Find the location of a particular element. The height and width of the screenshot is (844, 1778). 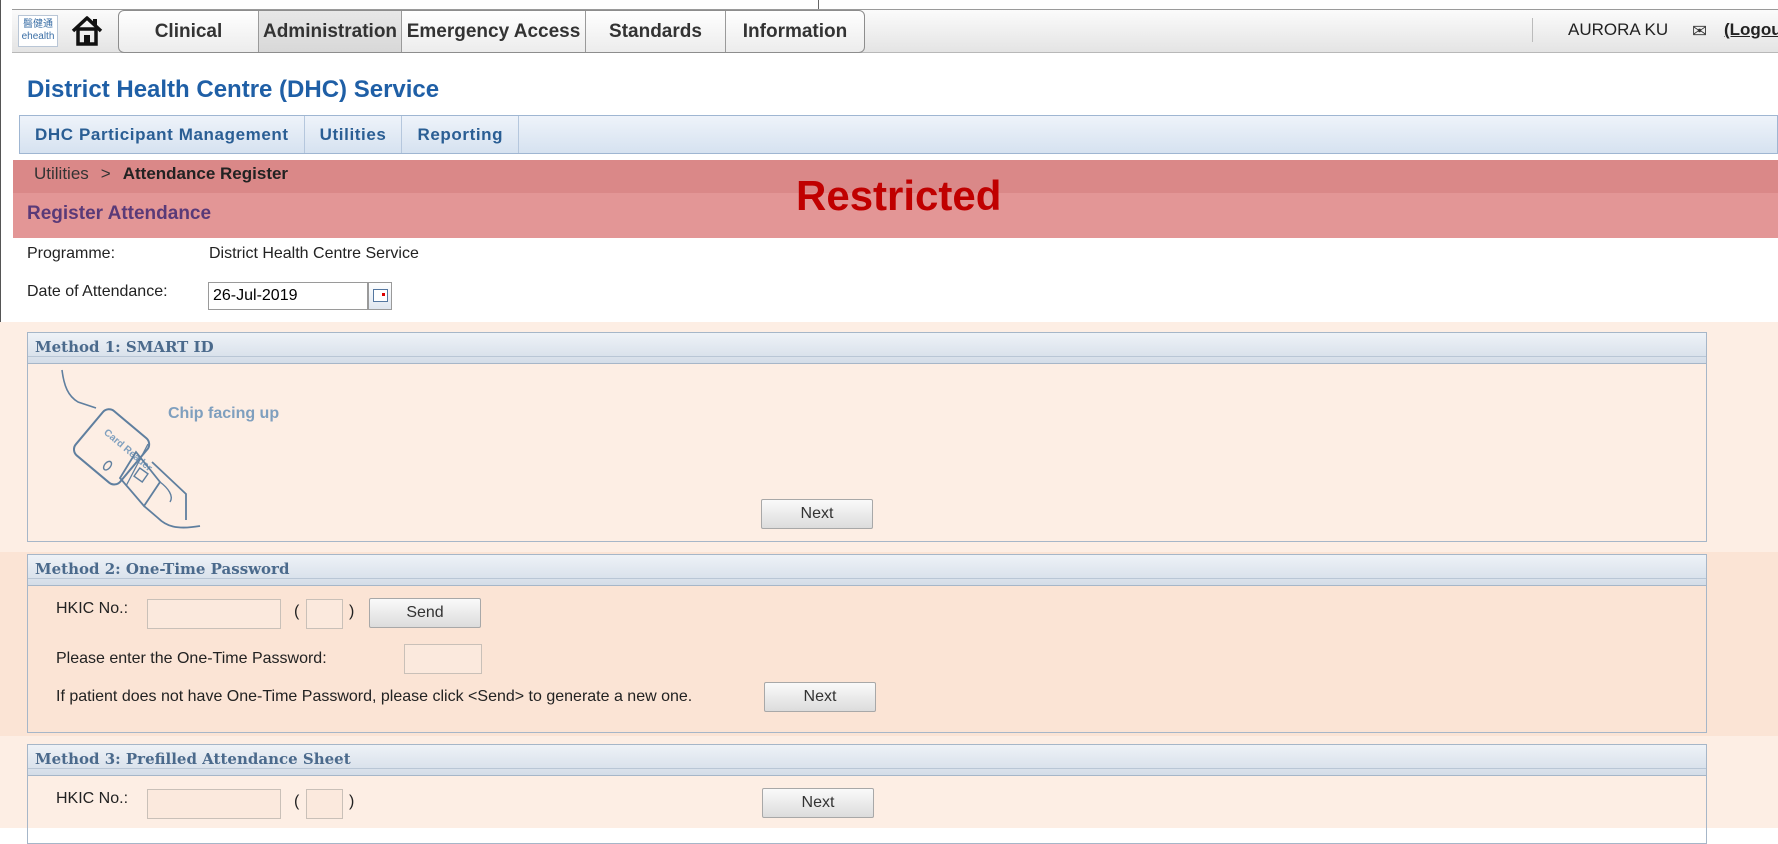

restricted-label: Restricted is located at coordinates (899, 195).